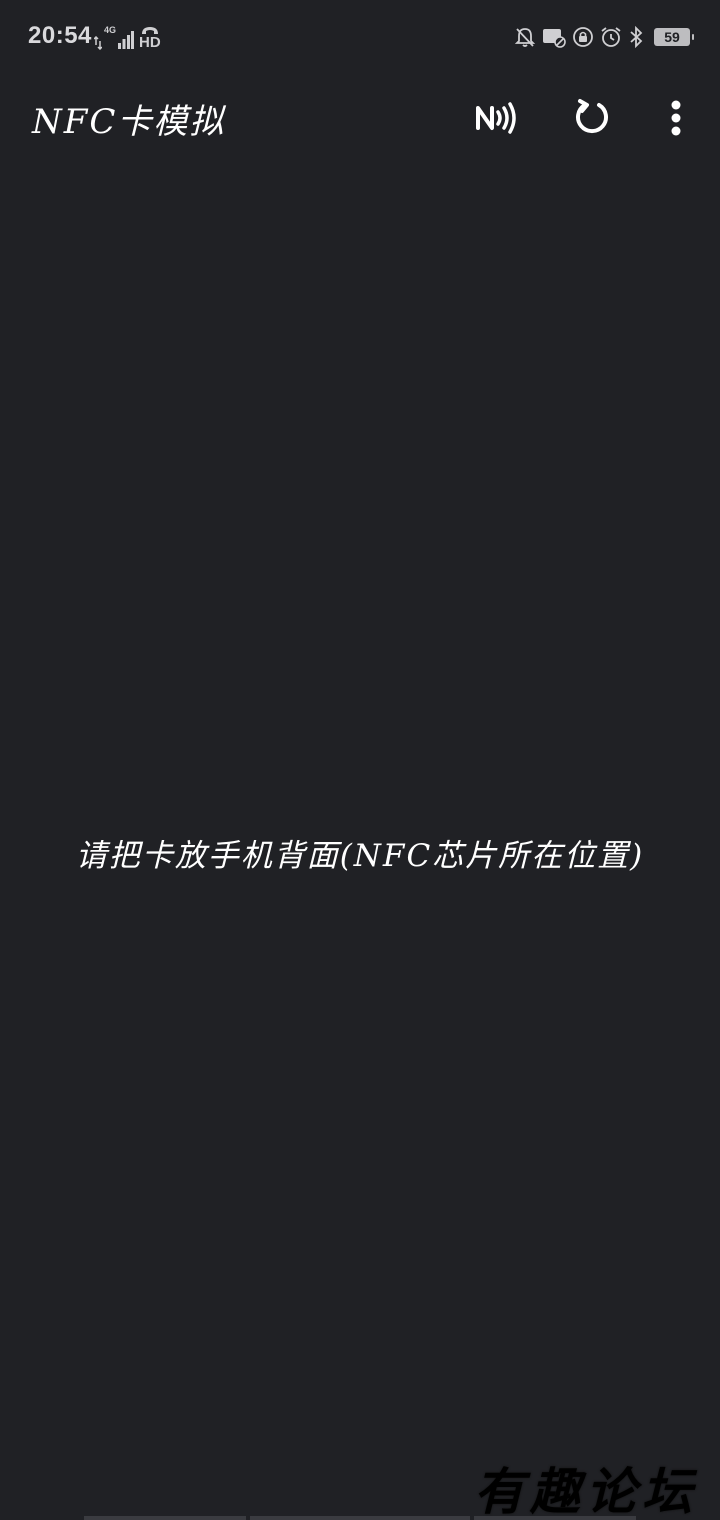 The image size is (720, 1520). I want to click on watermark: 有趣论坛, so click(586, 1491).